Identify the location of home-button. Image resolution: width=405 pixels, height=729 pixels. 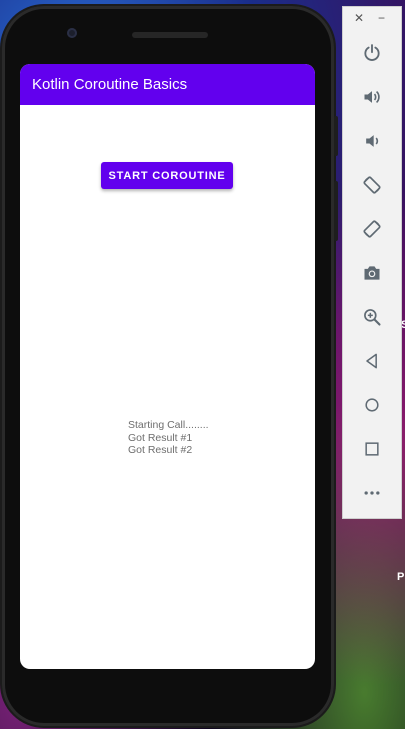
(372, 405).